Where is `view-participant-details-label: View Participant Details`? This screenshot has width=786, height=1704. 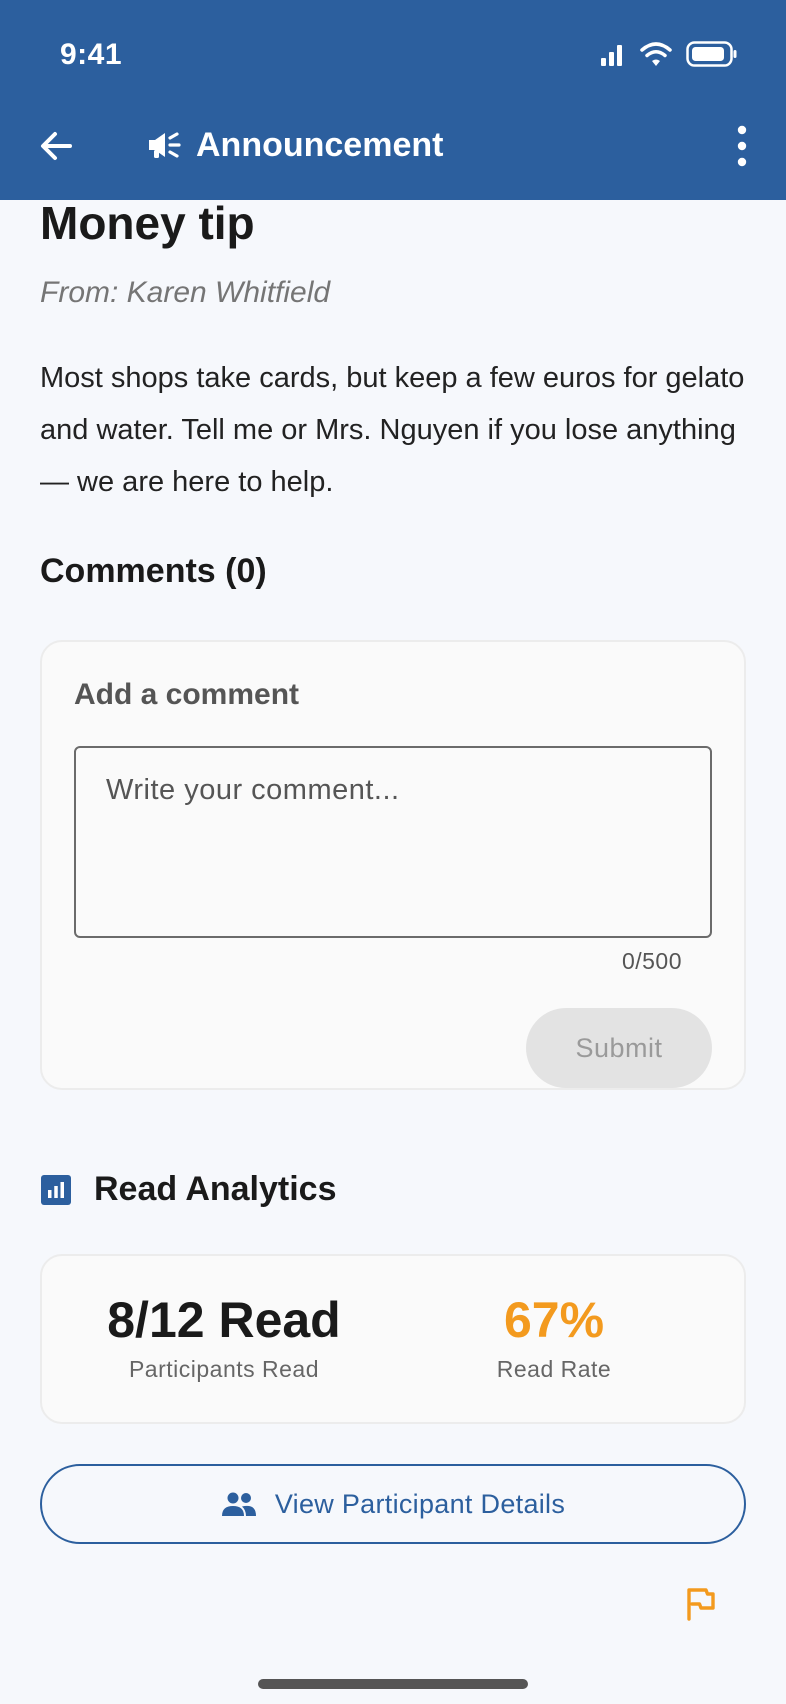 view-participant-details-label: View Participant Details is located at coordinates (420, 1503).